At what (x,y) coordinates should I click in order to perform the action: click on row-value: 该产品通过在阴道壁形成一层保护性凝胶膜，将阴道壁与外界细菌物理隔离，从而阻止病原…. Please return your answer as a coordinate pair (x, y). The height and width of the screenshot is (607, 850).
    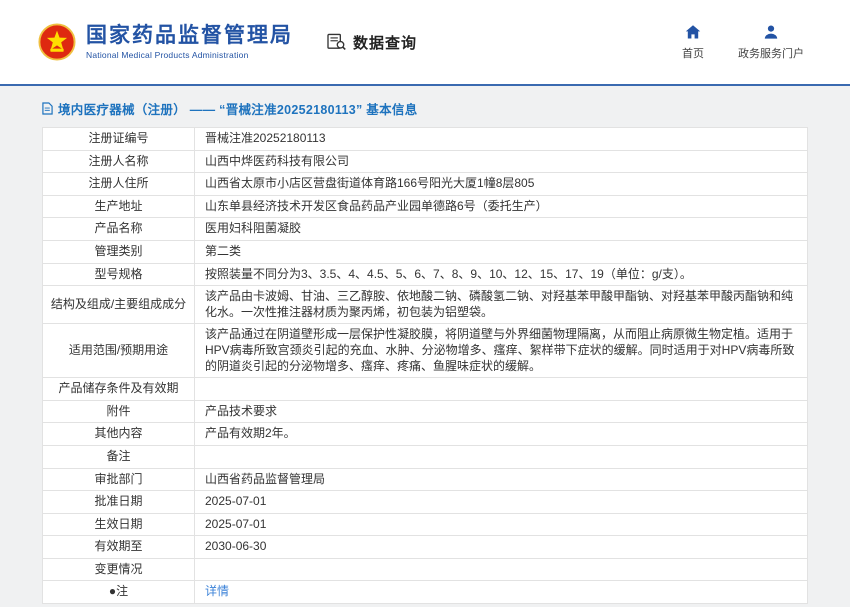
    Looking at the image, I should click on (501, 351).